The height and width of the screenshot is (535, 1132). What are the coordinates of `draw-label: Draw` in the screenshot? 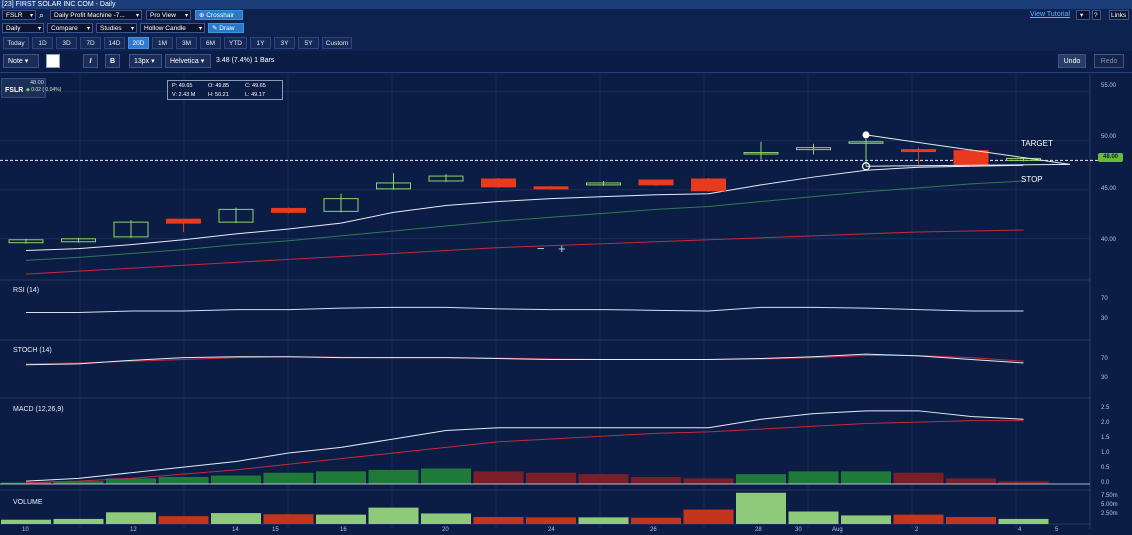 It's located at (227, 28).